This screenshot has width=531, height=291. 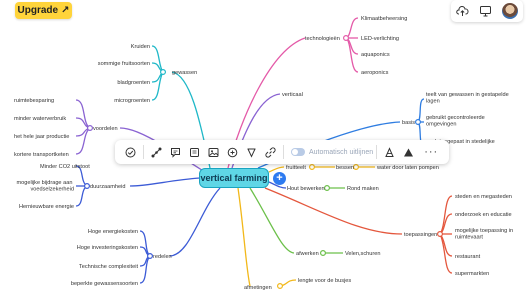 I want to click on note-icon, so click(x=194, y=152).